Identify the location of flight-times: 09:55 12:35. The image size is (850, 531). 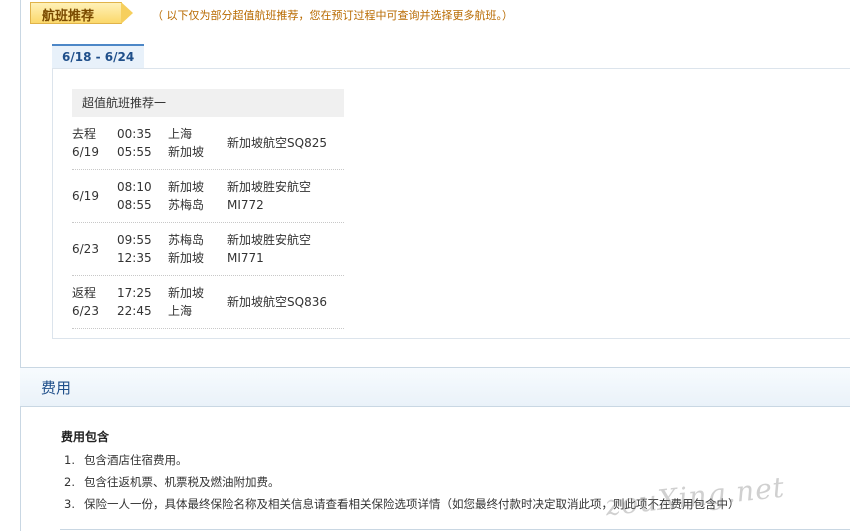
(134, 249).